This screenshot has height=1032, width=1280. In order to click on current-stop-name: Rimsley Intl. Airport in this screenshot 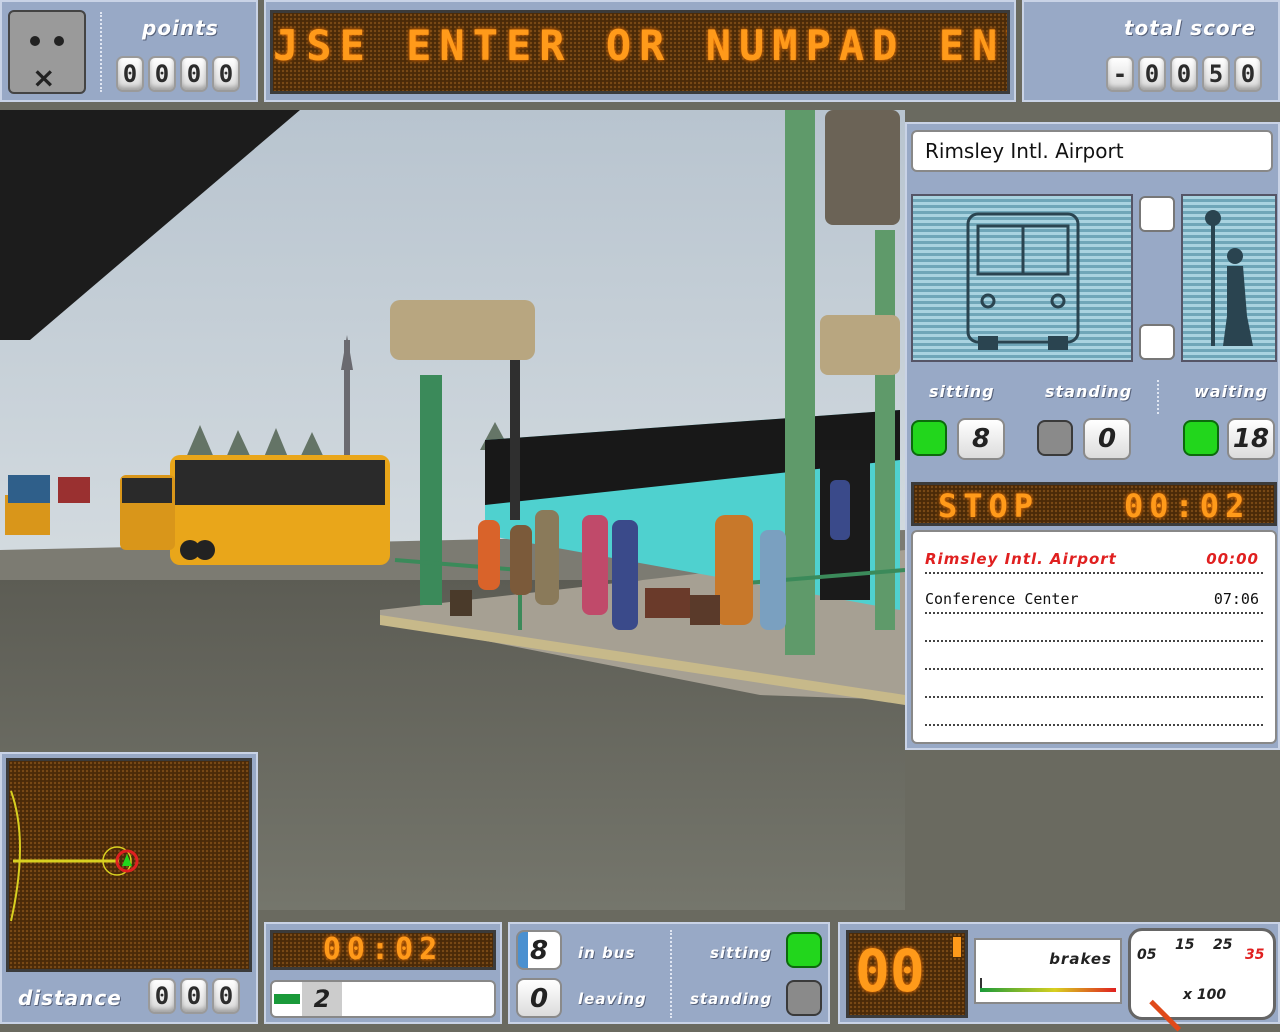, I will do `click(1092, 151)`.